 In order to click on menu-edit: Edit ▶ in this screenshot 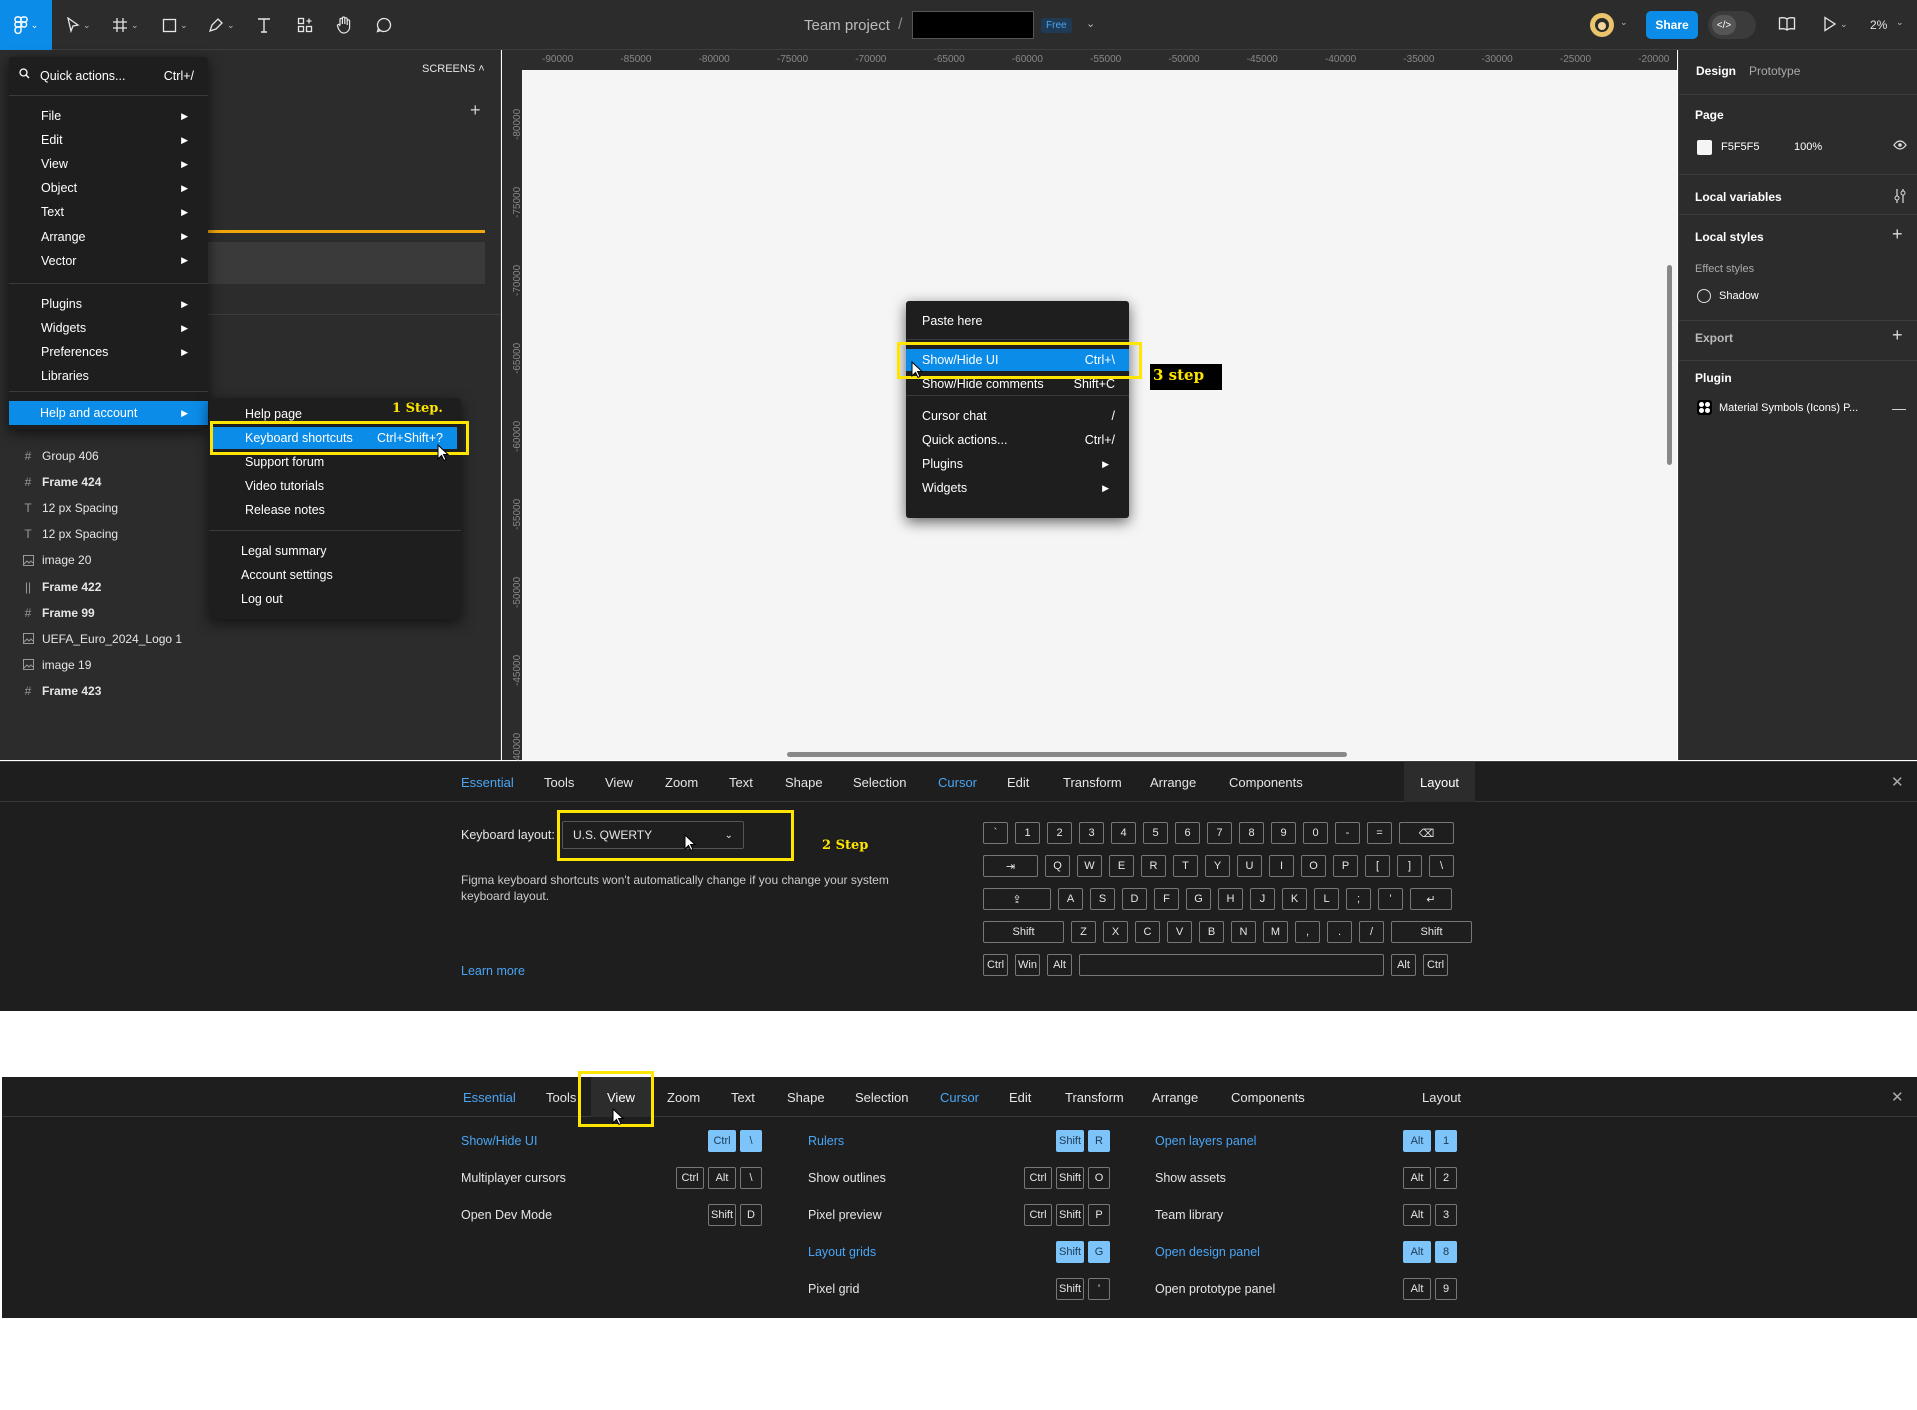, I will do `click(108, 140)`.